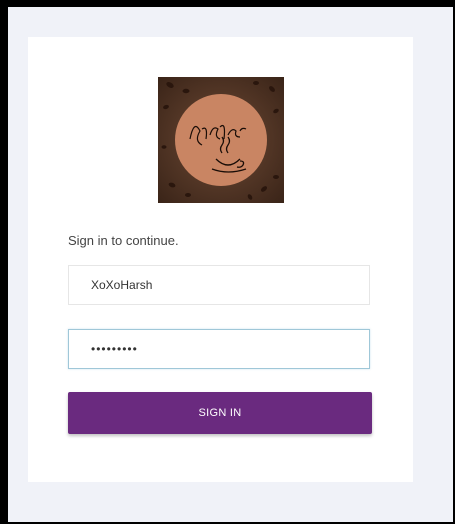  What do you see at coordinates (221, 140) in the screenshot?
I see `coffee-logo` at bounding box center [221, 140].